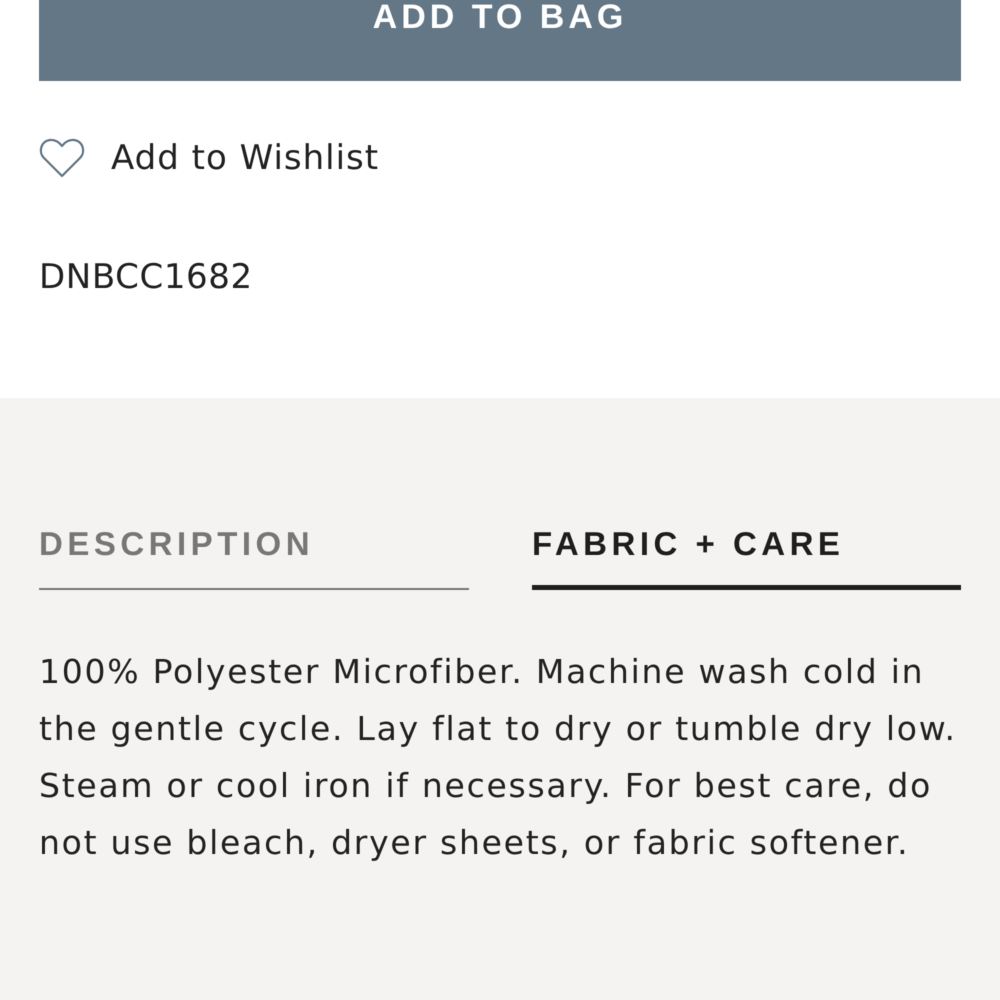  I want to click on add-to-bag-button: ADD TO BAG, so click(500, 40).